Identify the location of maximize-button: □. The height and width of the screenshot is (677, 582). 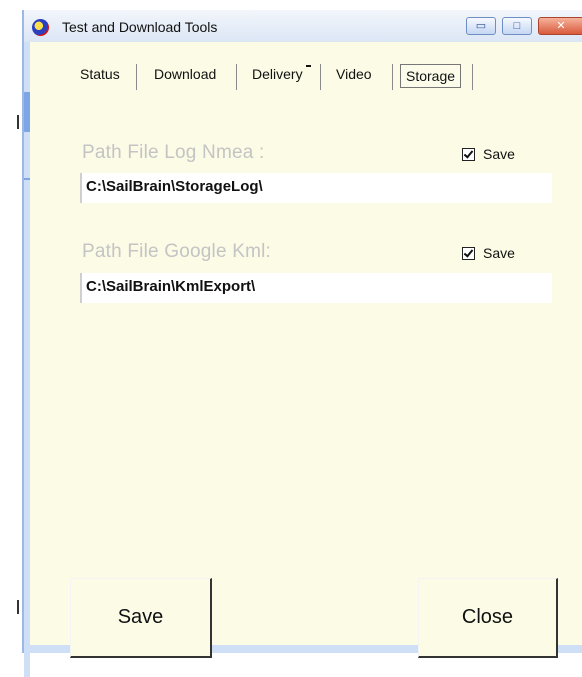
(517, 26).